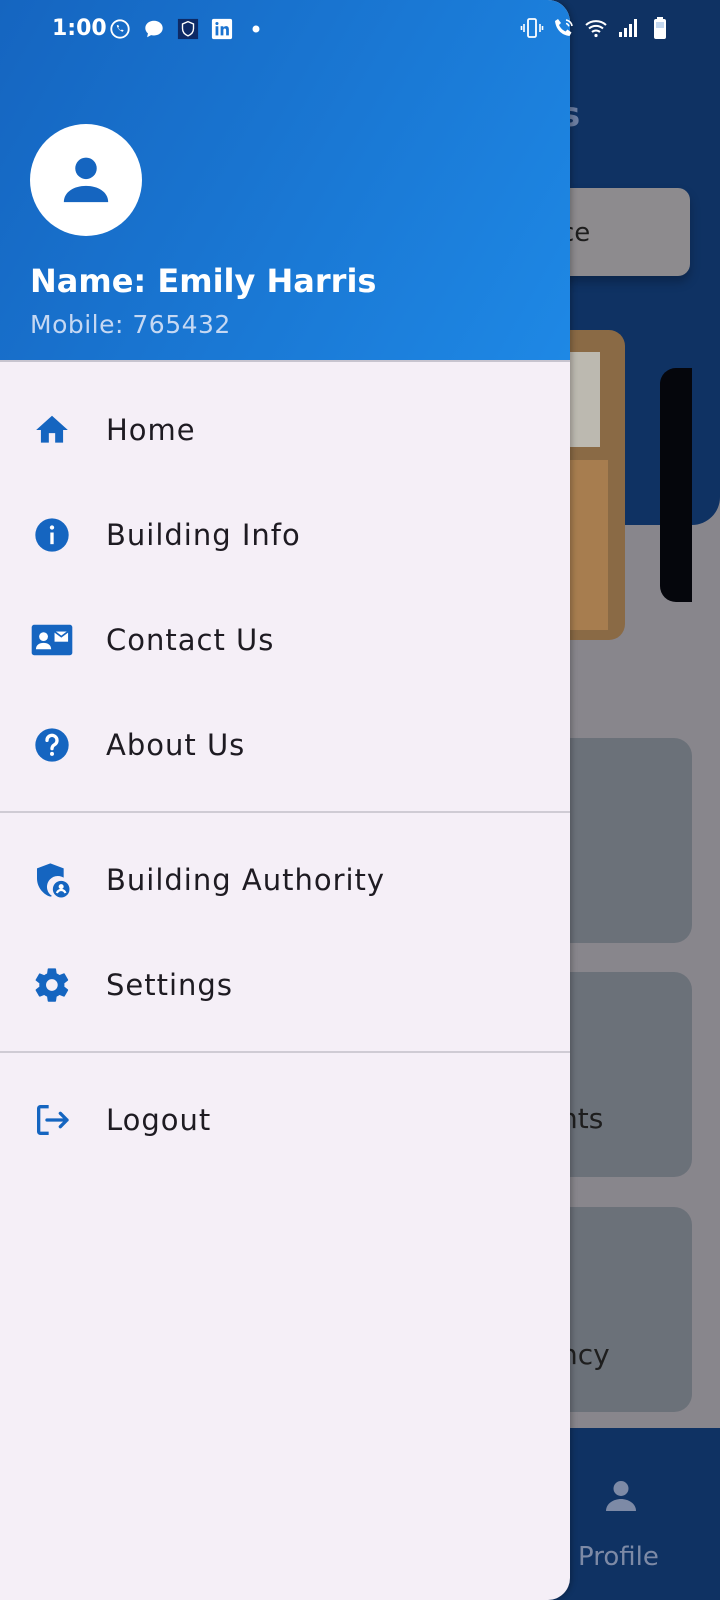  Describe the element at coordinates (285, 430) in the screenshot. I see `menu-item-home: Home` at that location.